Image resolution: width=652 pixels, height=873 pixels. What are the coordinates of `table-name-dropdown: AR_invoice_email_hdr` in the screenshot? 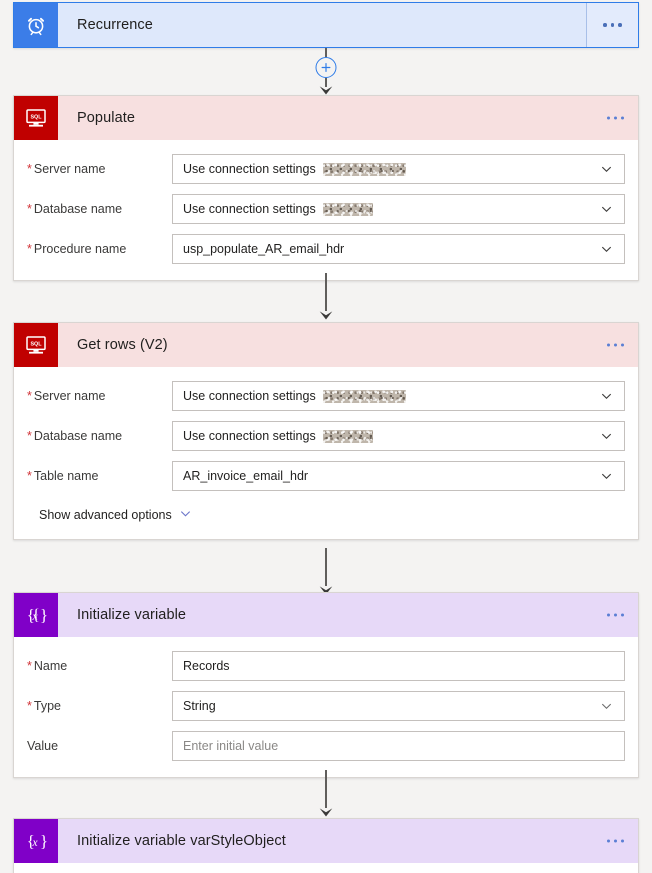 It's located at (398, 476).